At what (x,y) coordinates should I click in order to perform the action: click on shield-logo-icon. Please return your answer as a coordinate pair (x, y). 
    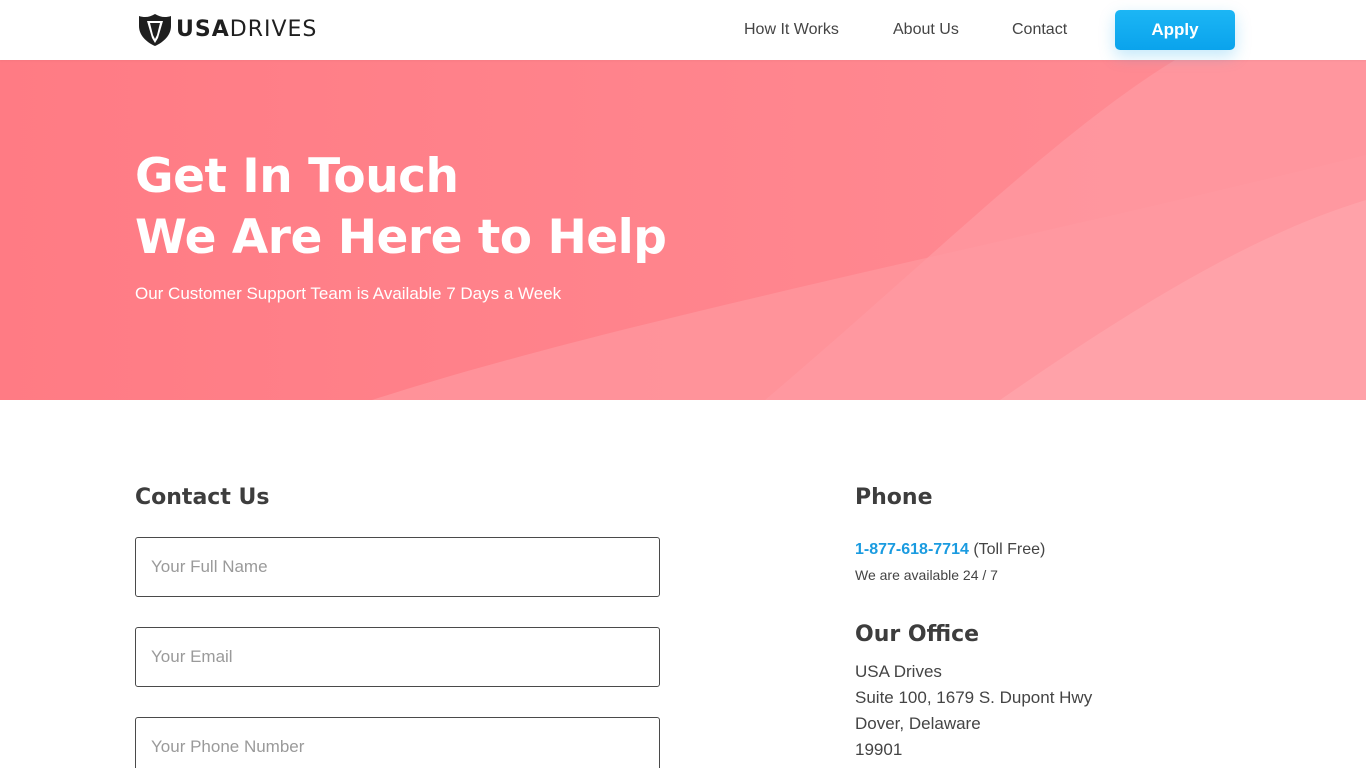
    Looking at the image, I should click on (155, 30).